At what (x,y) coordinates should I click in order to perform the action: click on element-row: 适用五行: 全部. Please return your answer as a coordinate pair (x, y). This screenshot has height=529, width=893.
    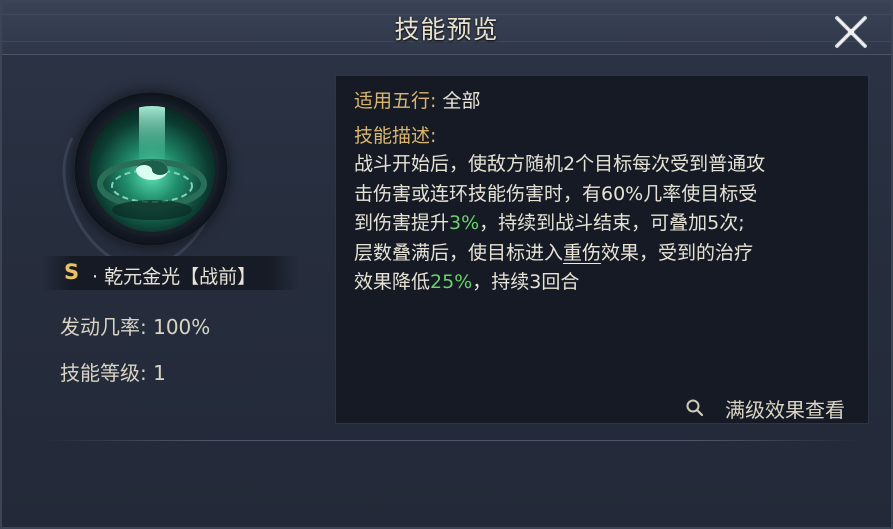
    Looking at the image, I should click on (417, 99).